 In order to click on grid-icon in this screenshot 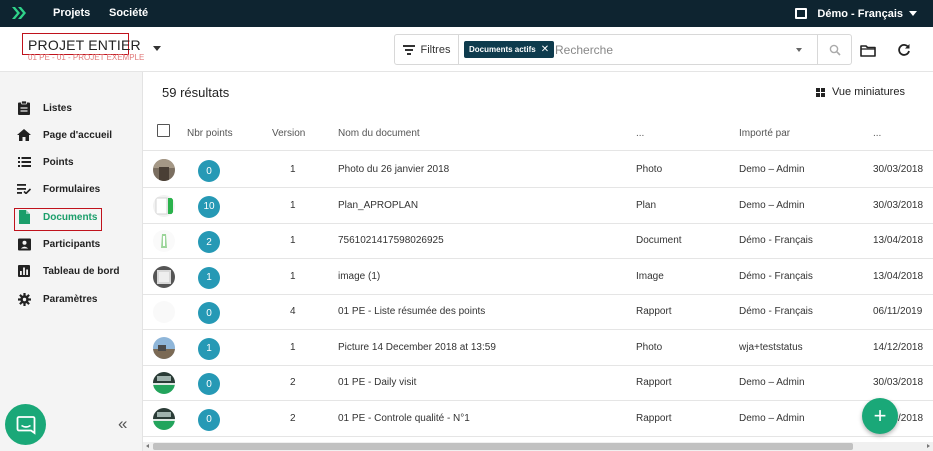, I will do `click(821, 92)`.